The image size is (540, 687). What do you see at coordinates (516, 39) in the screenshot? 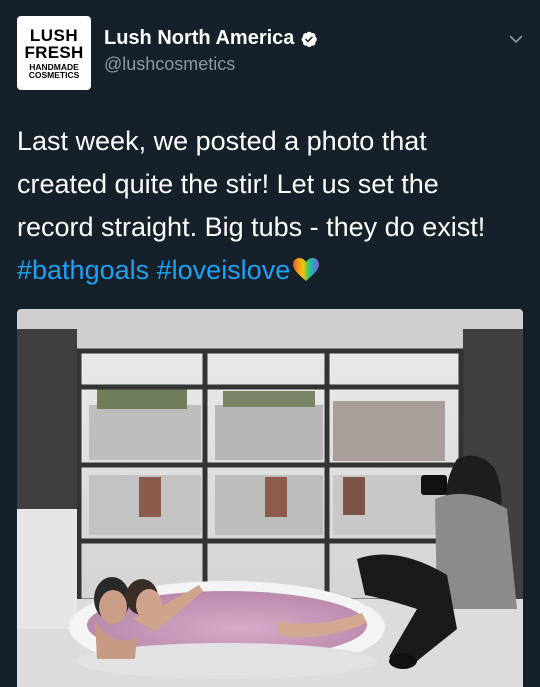
I see `chevron-down-icon` at bounding box center [516, 39].